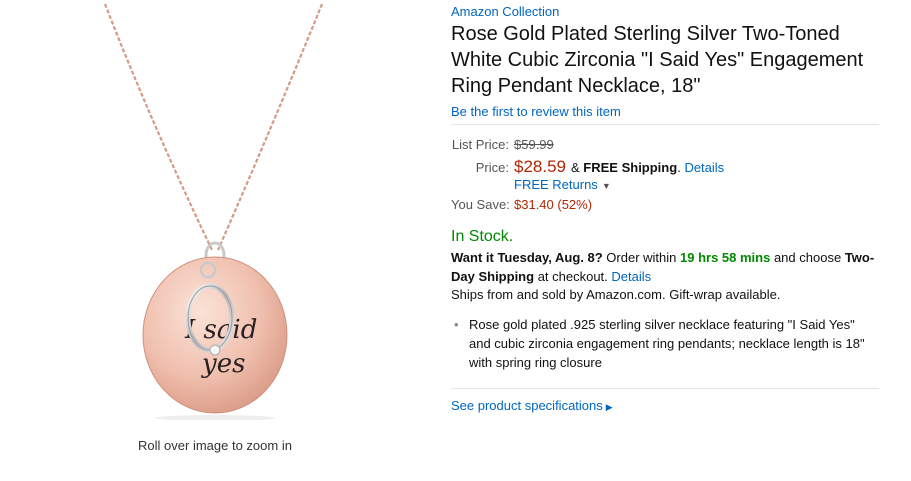  What do you see at coordinates (482, 236) in the screenshot?
I see `in-stock-status: In Stock.` at bounding box center [482, 236].